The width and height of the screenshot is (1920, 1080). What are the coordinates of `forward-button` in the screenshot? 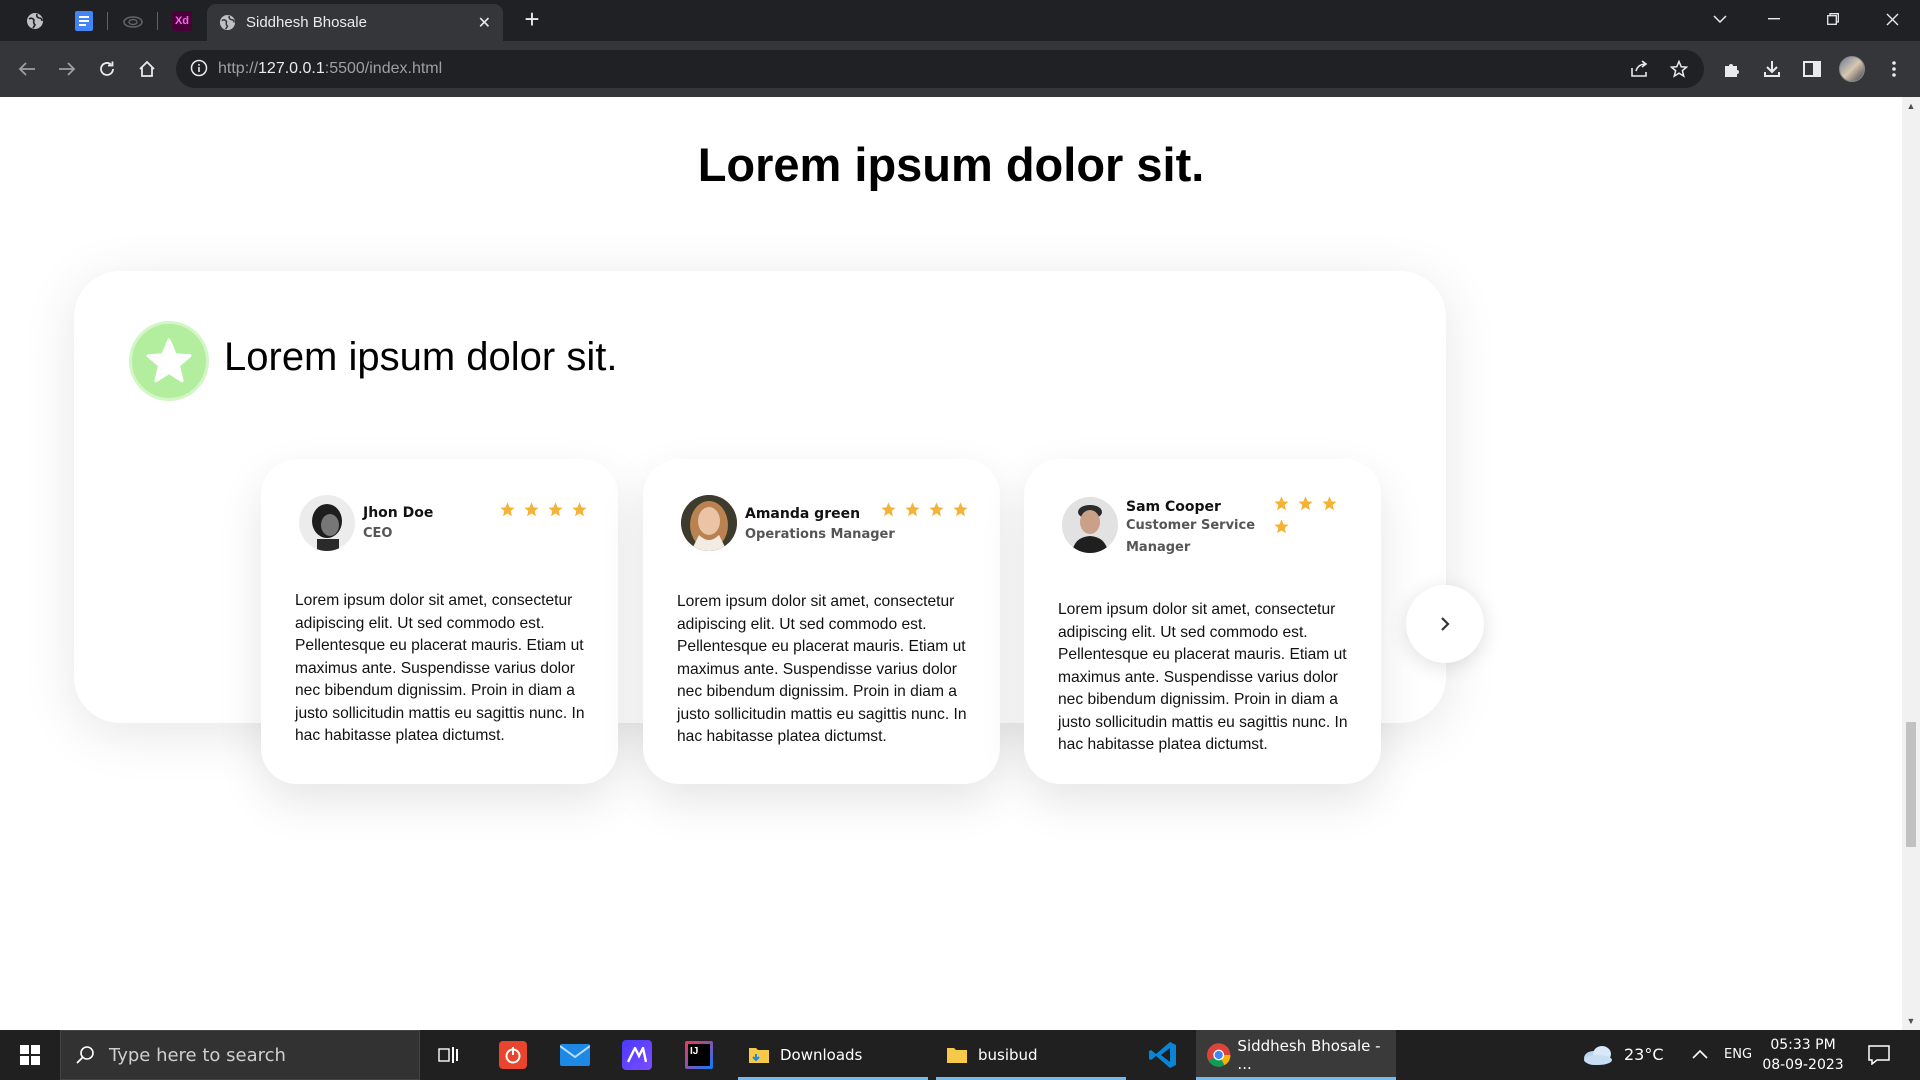 It's located at (67, 69).